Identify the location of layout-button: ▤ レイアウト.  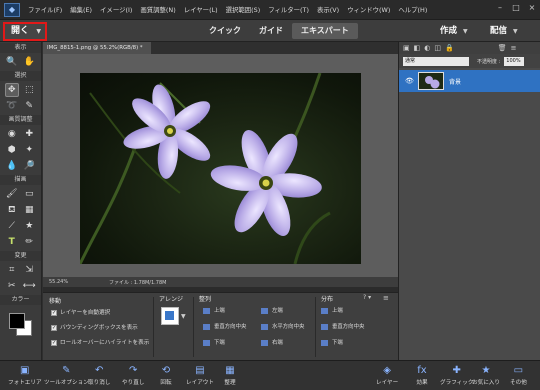
(200, 375).